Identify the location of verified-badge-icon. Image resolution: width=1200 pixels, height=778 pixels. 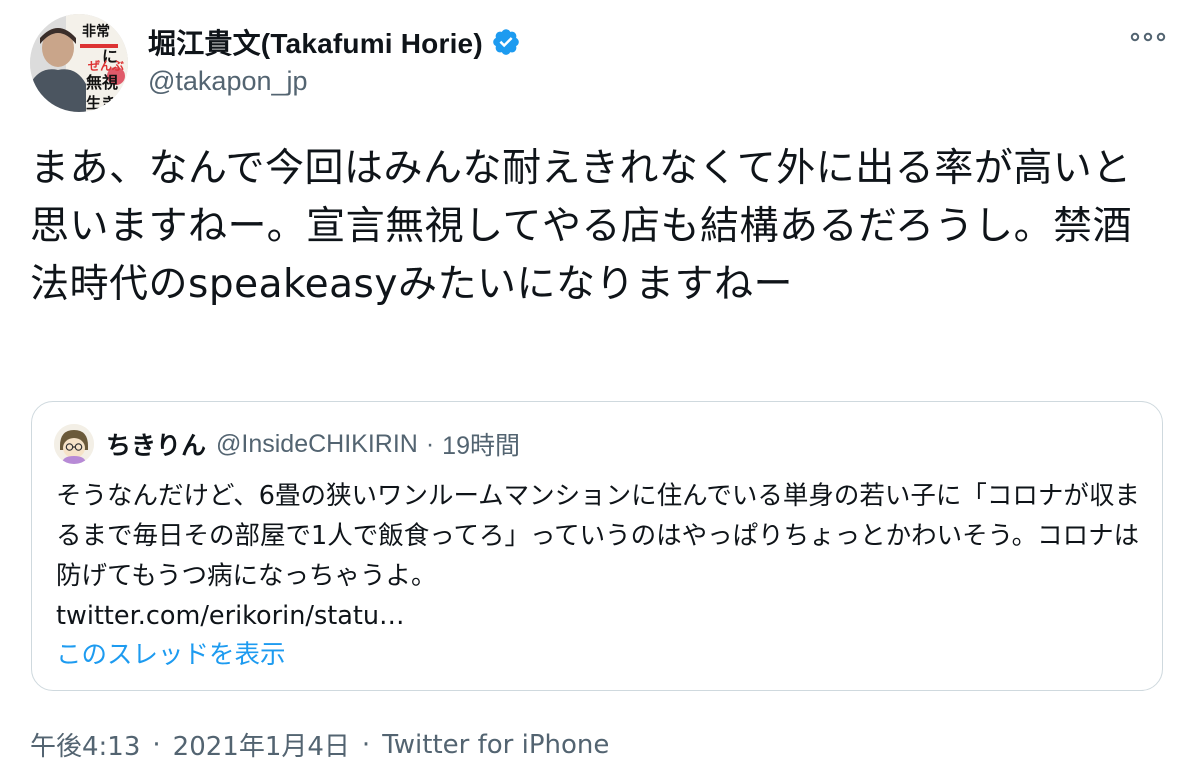
(506, 42).